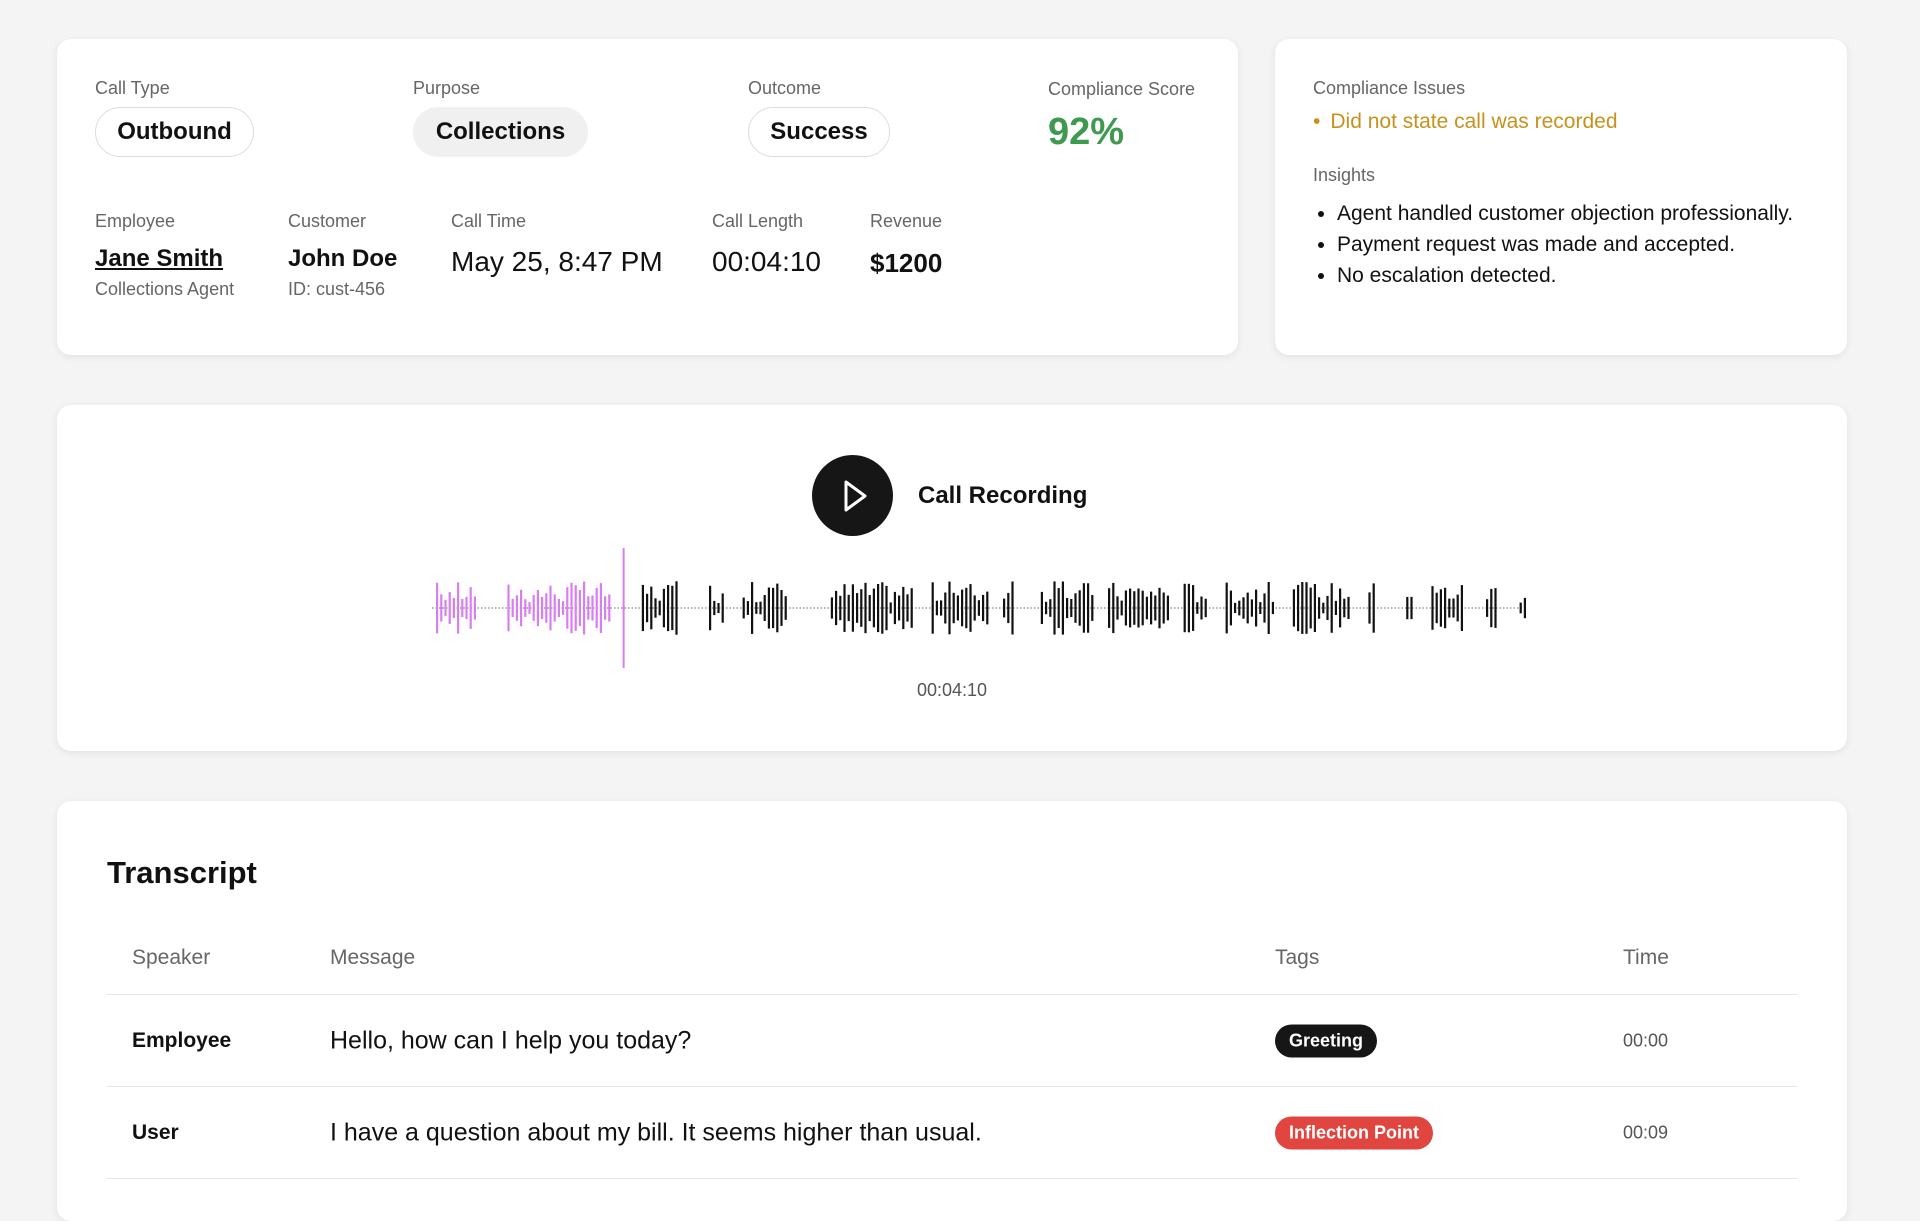 This screenshot has width=1920, height=1221. What do you see at coordinates (1587, 275) in the screenshot?
I see `insight-item: No escalation detected.` at bounding box center [1587, 275].